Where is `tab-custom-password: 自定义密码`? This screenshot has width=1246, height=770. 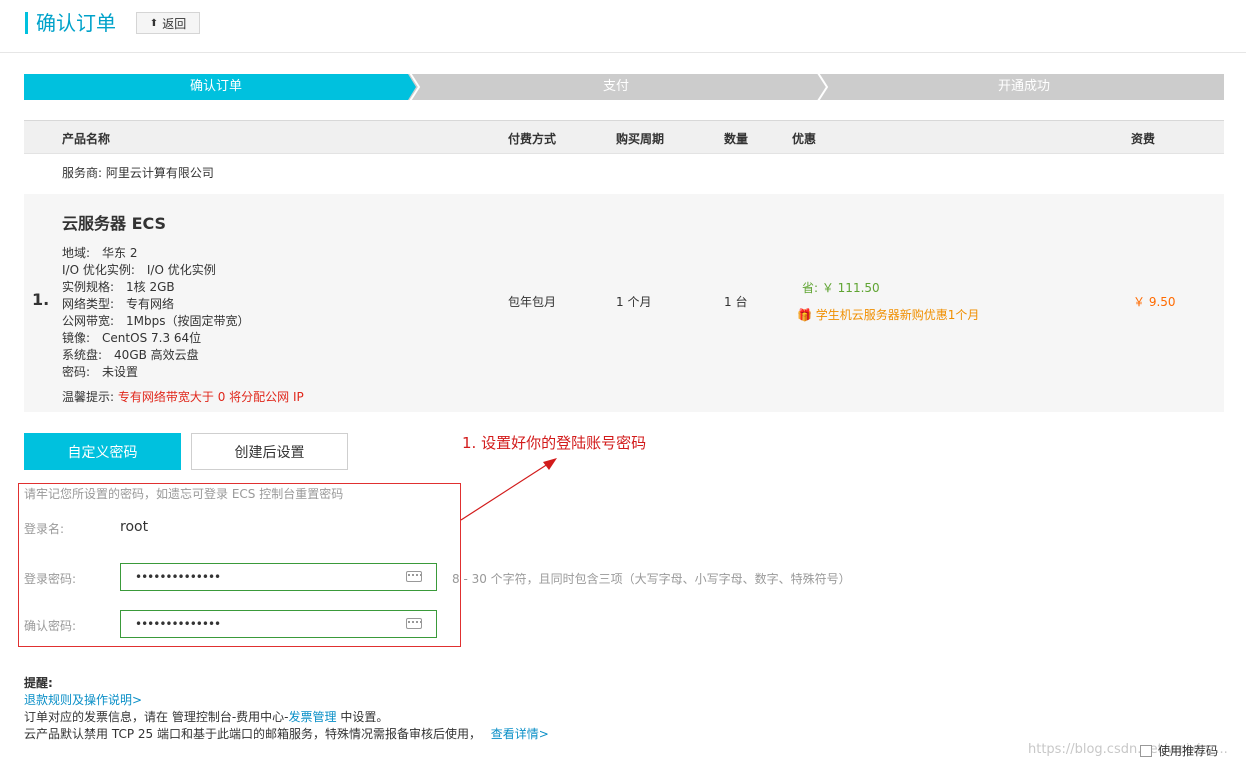 tab-custom-password: 自定义密码 is located at coordinates (102, 451).